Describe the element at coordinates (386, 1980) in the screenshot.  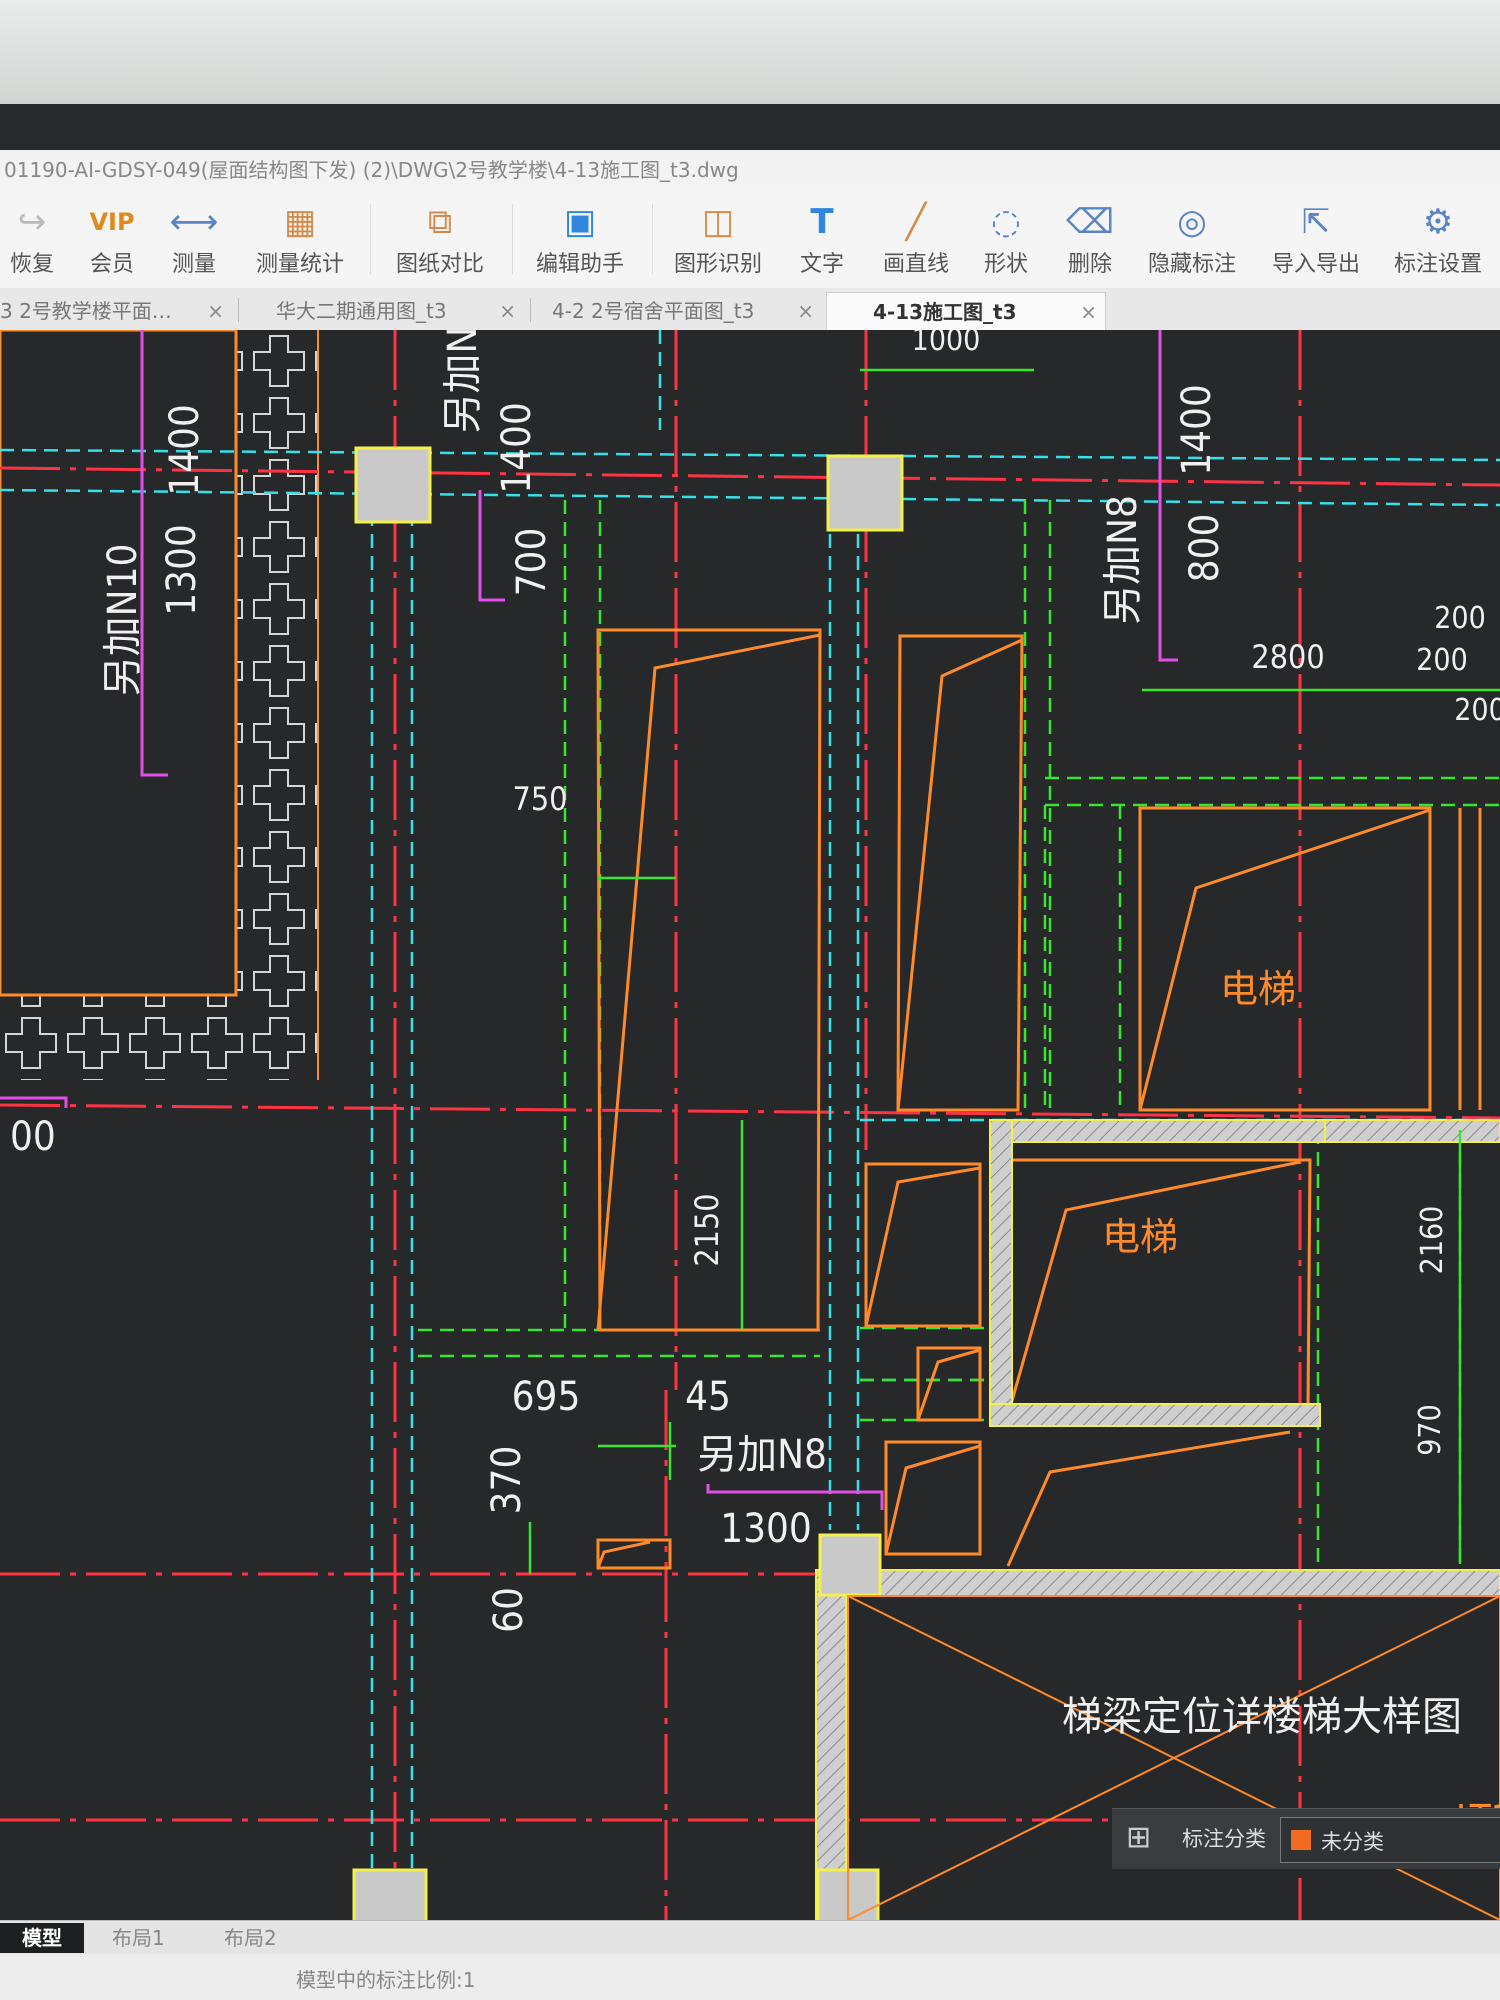
I see `annotation-scale-text: 模型中的标注比例:1` at that location.